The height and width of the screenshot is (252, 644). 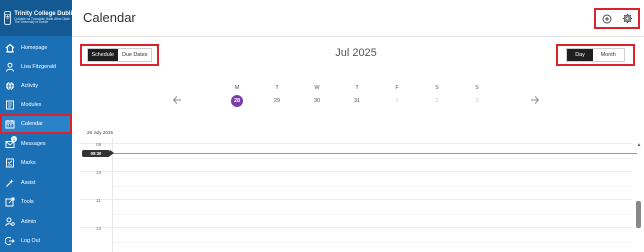 I want to click on hour-label: 10, so click(x=99, y=173).